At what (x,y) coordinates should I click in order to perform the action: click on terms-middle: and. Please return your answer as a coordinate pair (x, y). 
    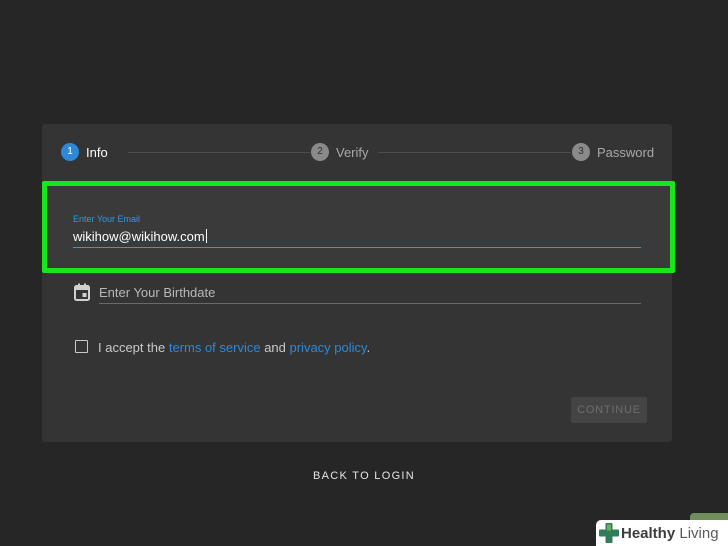
    Looking at the image, I should click on (275, 347).